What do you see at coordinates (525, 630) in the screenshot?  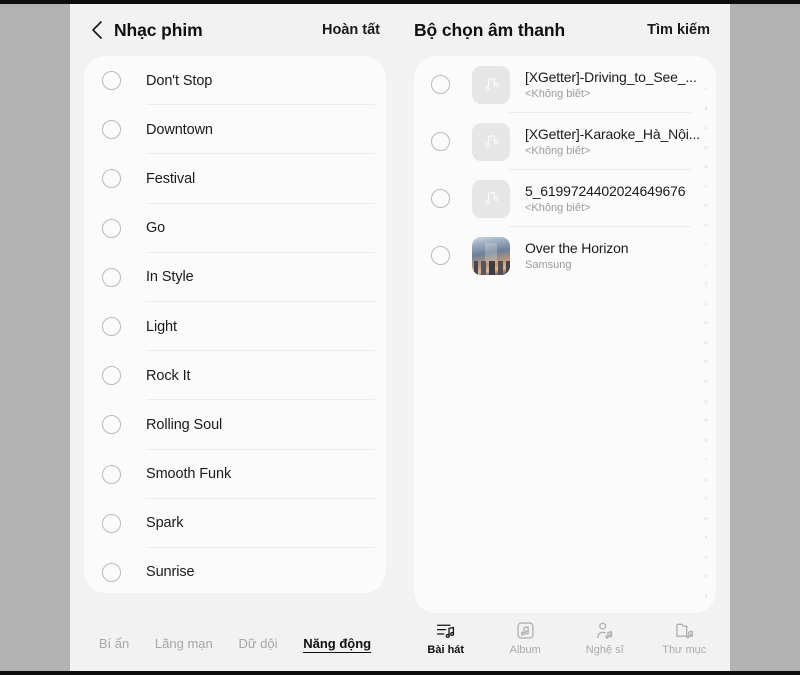 I see `album-icon` at bounding box center [525, 630].